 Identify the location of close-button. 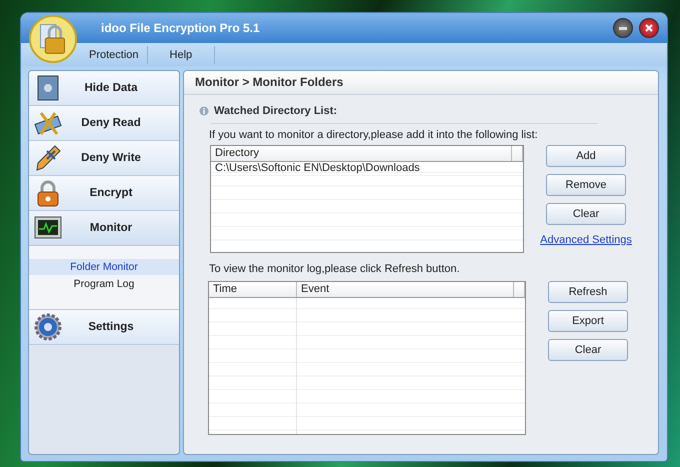
(649, 28).